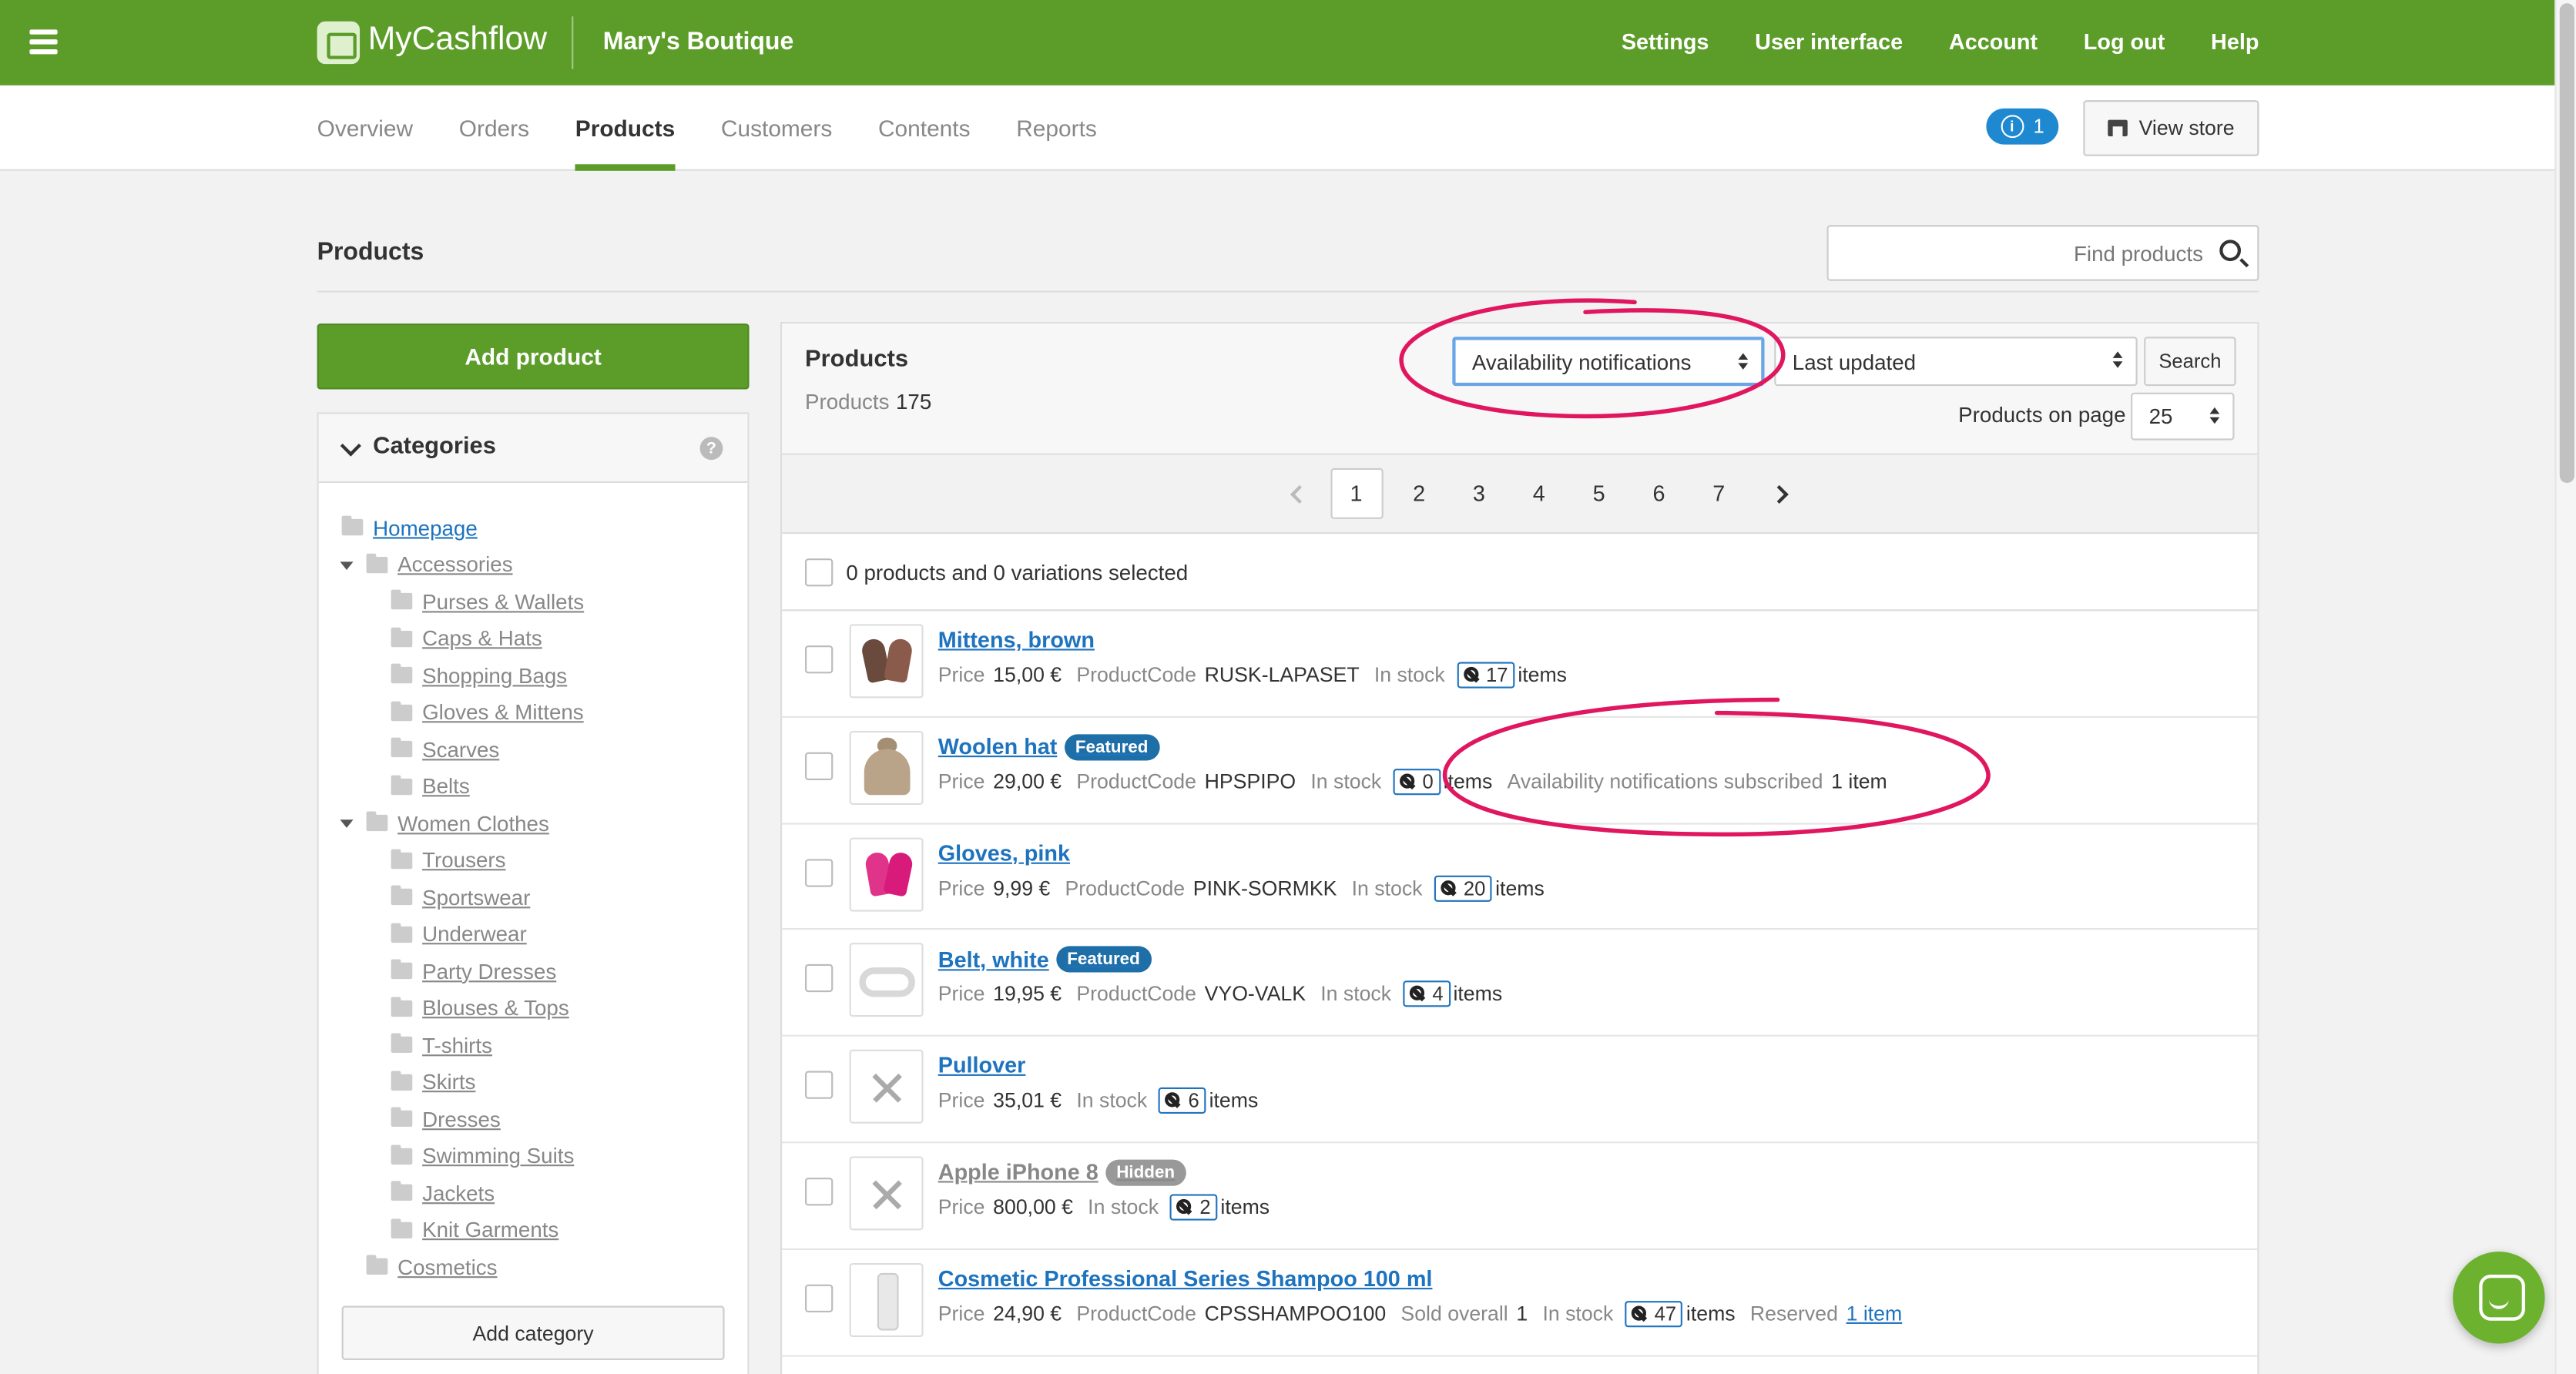 The width and height of the screenshot is (2576, 1374). What do you see at coordinates (1056, 128) in the screenshot?
I see `tab-reports: Reports` at bounding box center [1056, 128].